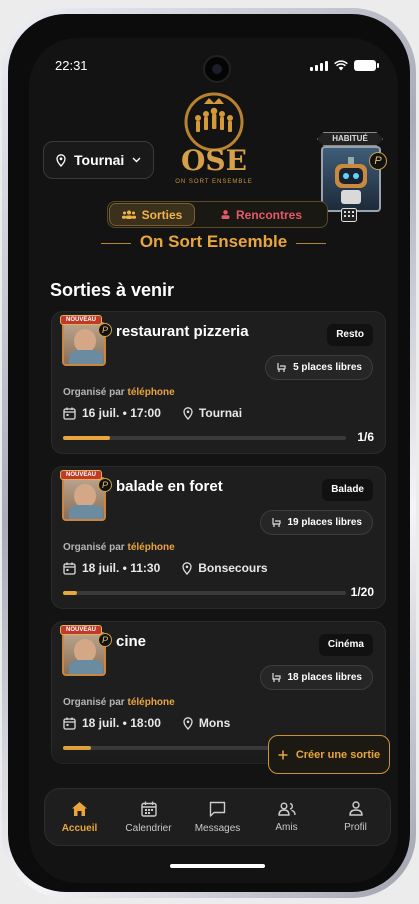 Image resolution: width=419 pixels, height=904 pixels. Describe the element at coordinates (325, 677) in the screenshot. I see `places-text: 18 places libres` at that location.